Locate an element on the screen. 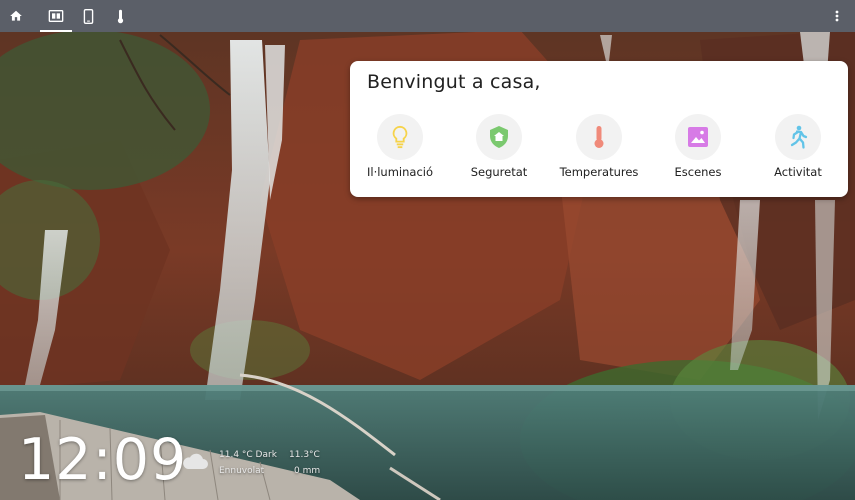 Image resolution: width=855 pixels, height=500 pixels. tab-temperature is located at coordinates (120, 16).